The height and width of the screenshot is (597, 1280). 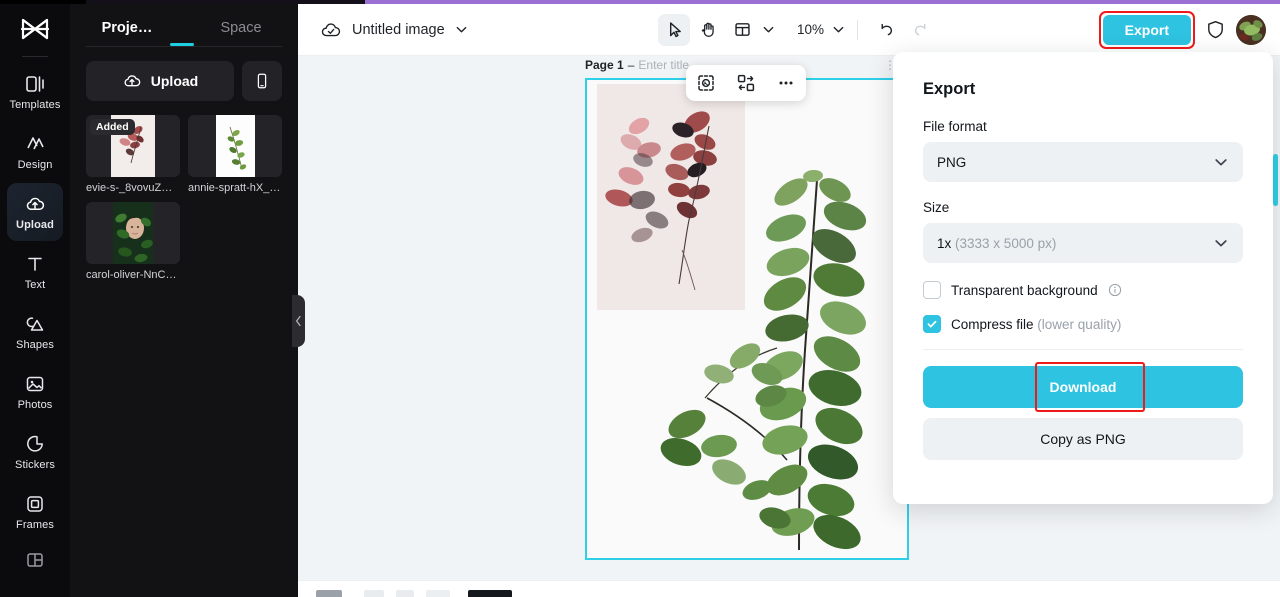 What do you see at coordinates (331, 30) in the screenshot?
I see `cloud-saved-icon` at bounding box center [331, 30].